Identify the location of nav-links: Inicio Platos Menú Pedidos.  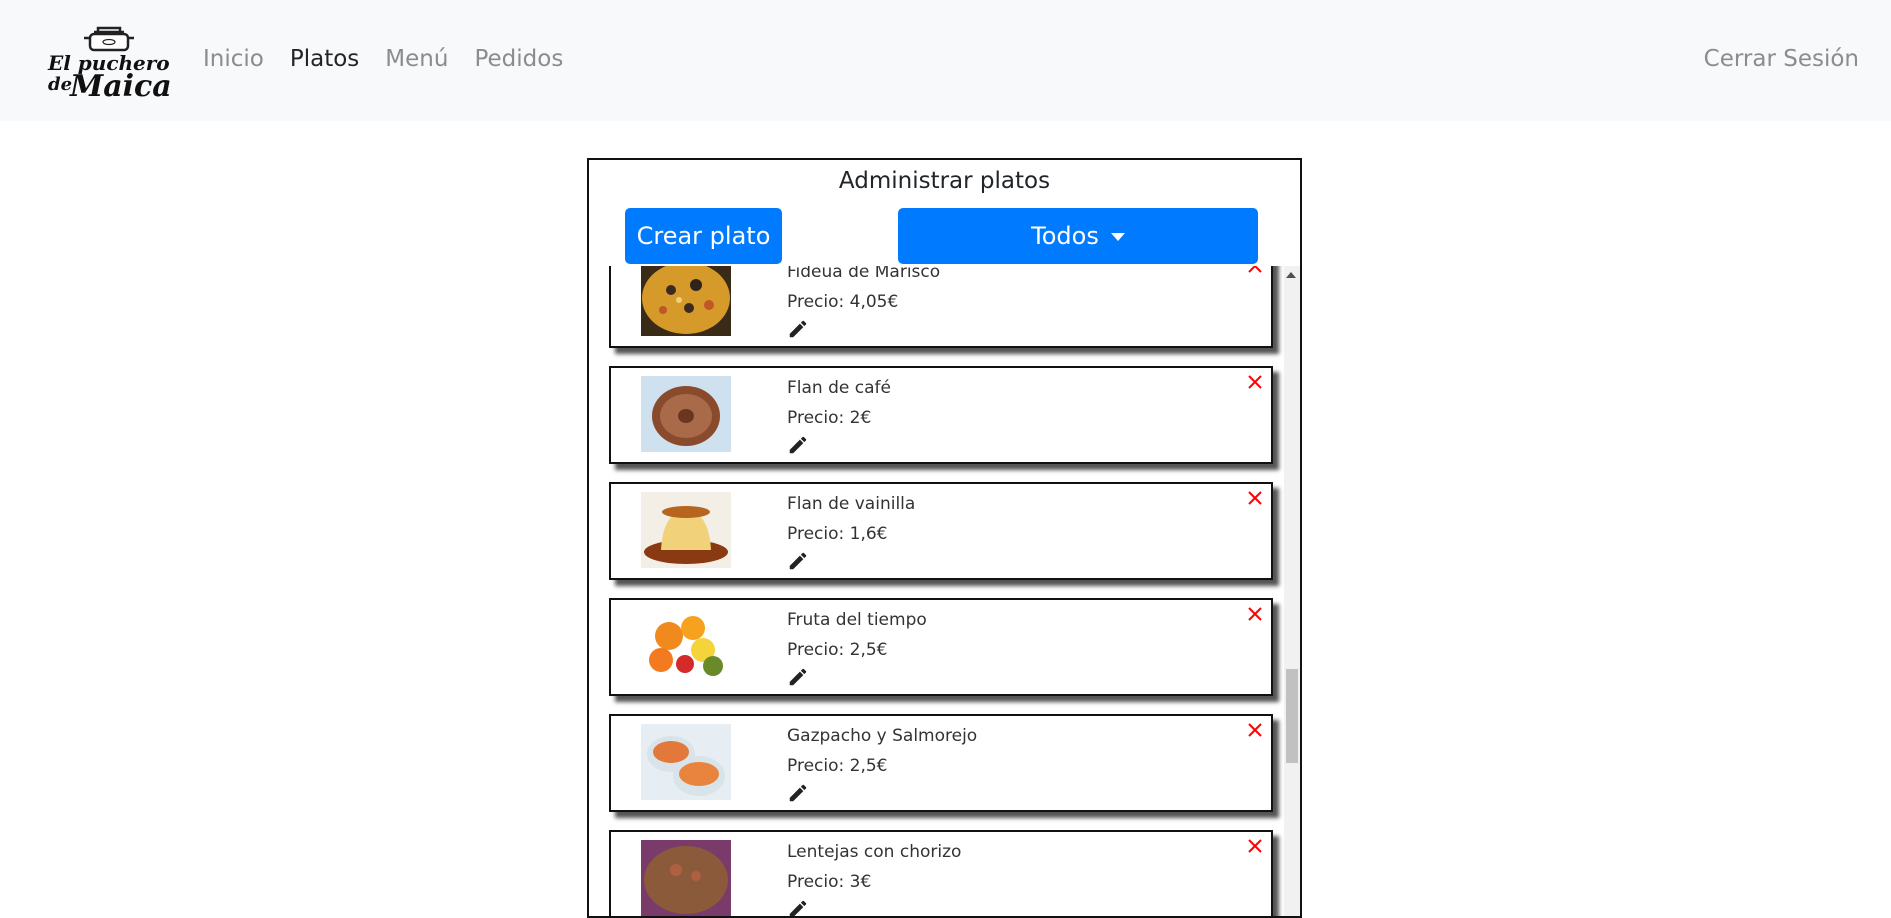
(383, 59).